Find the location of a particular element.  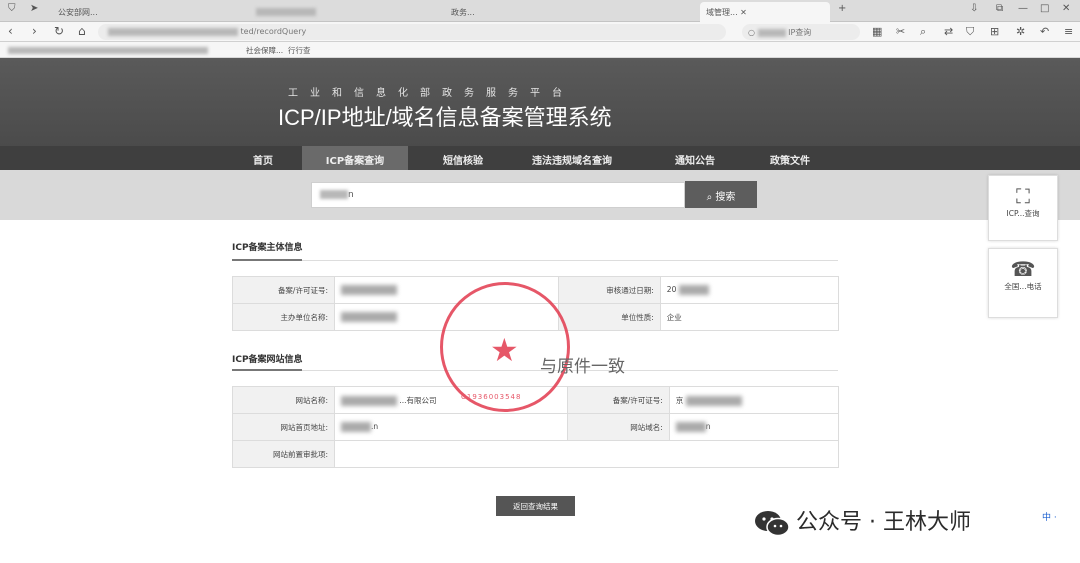

browser-tab-bar: ⛉ ➤ 公安部网... 政务... 域管理... ✕ + ⇩ ⧉ — □ ✕ is located at coordinates (540, 11).